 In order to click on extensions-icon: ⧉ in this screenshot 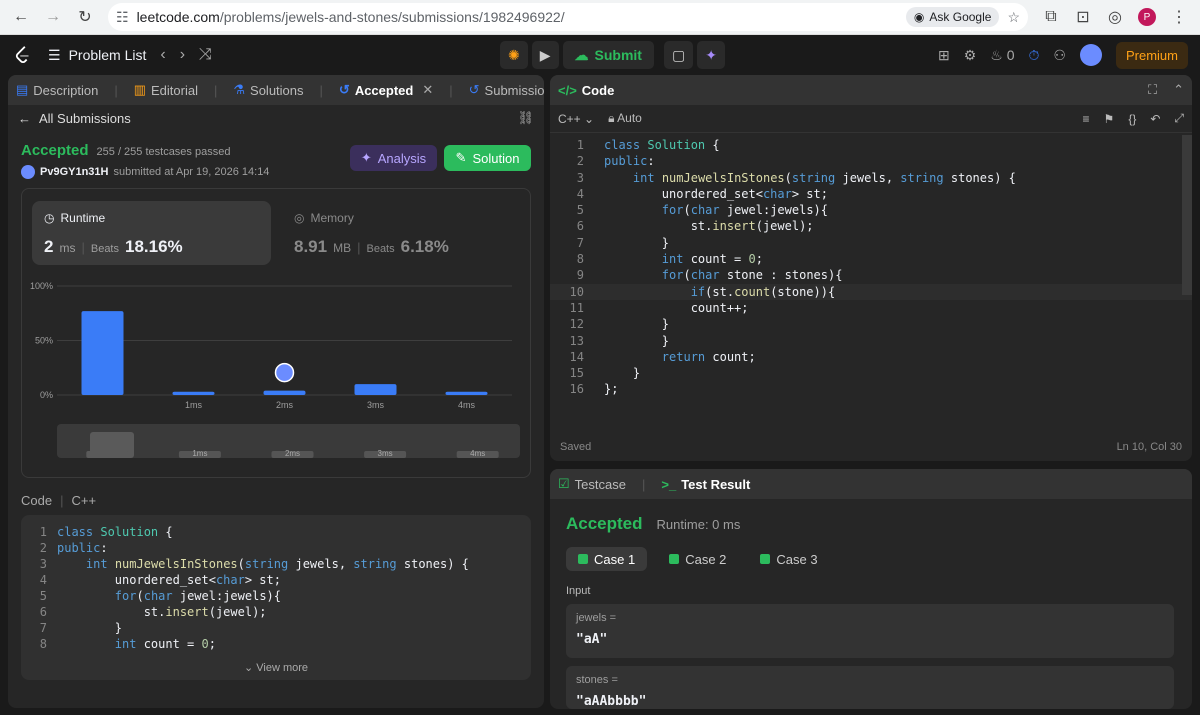, I will do `click(1051, 17)`.